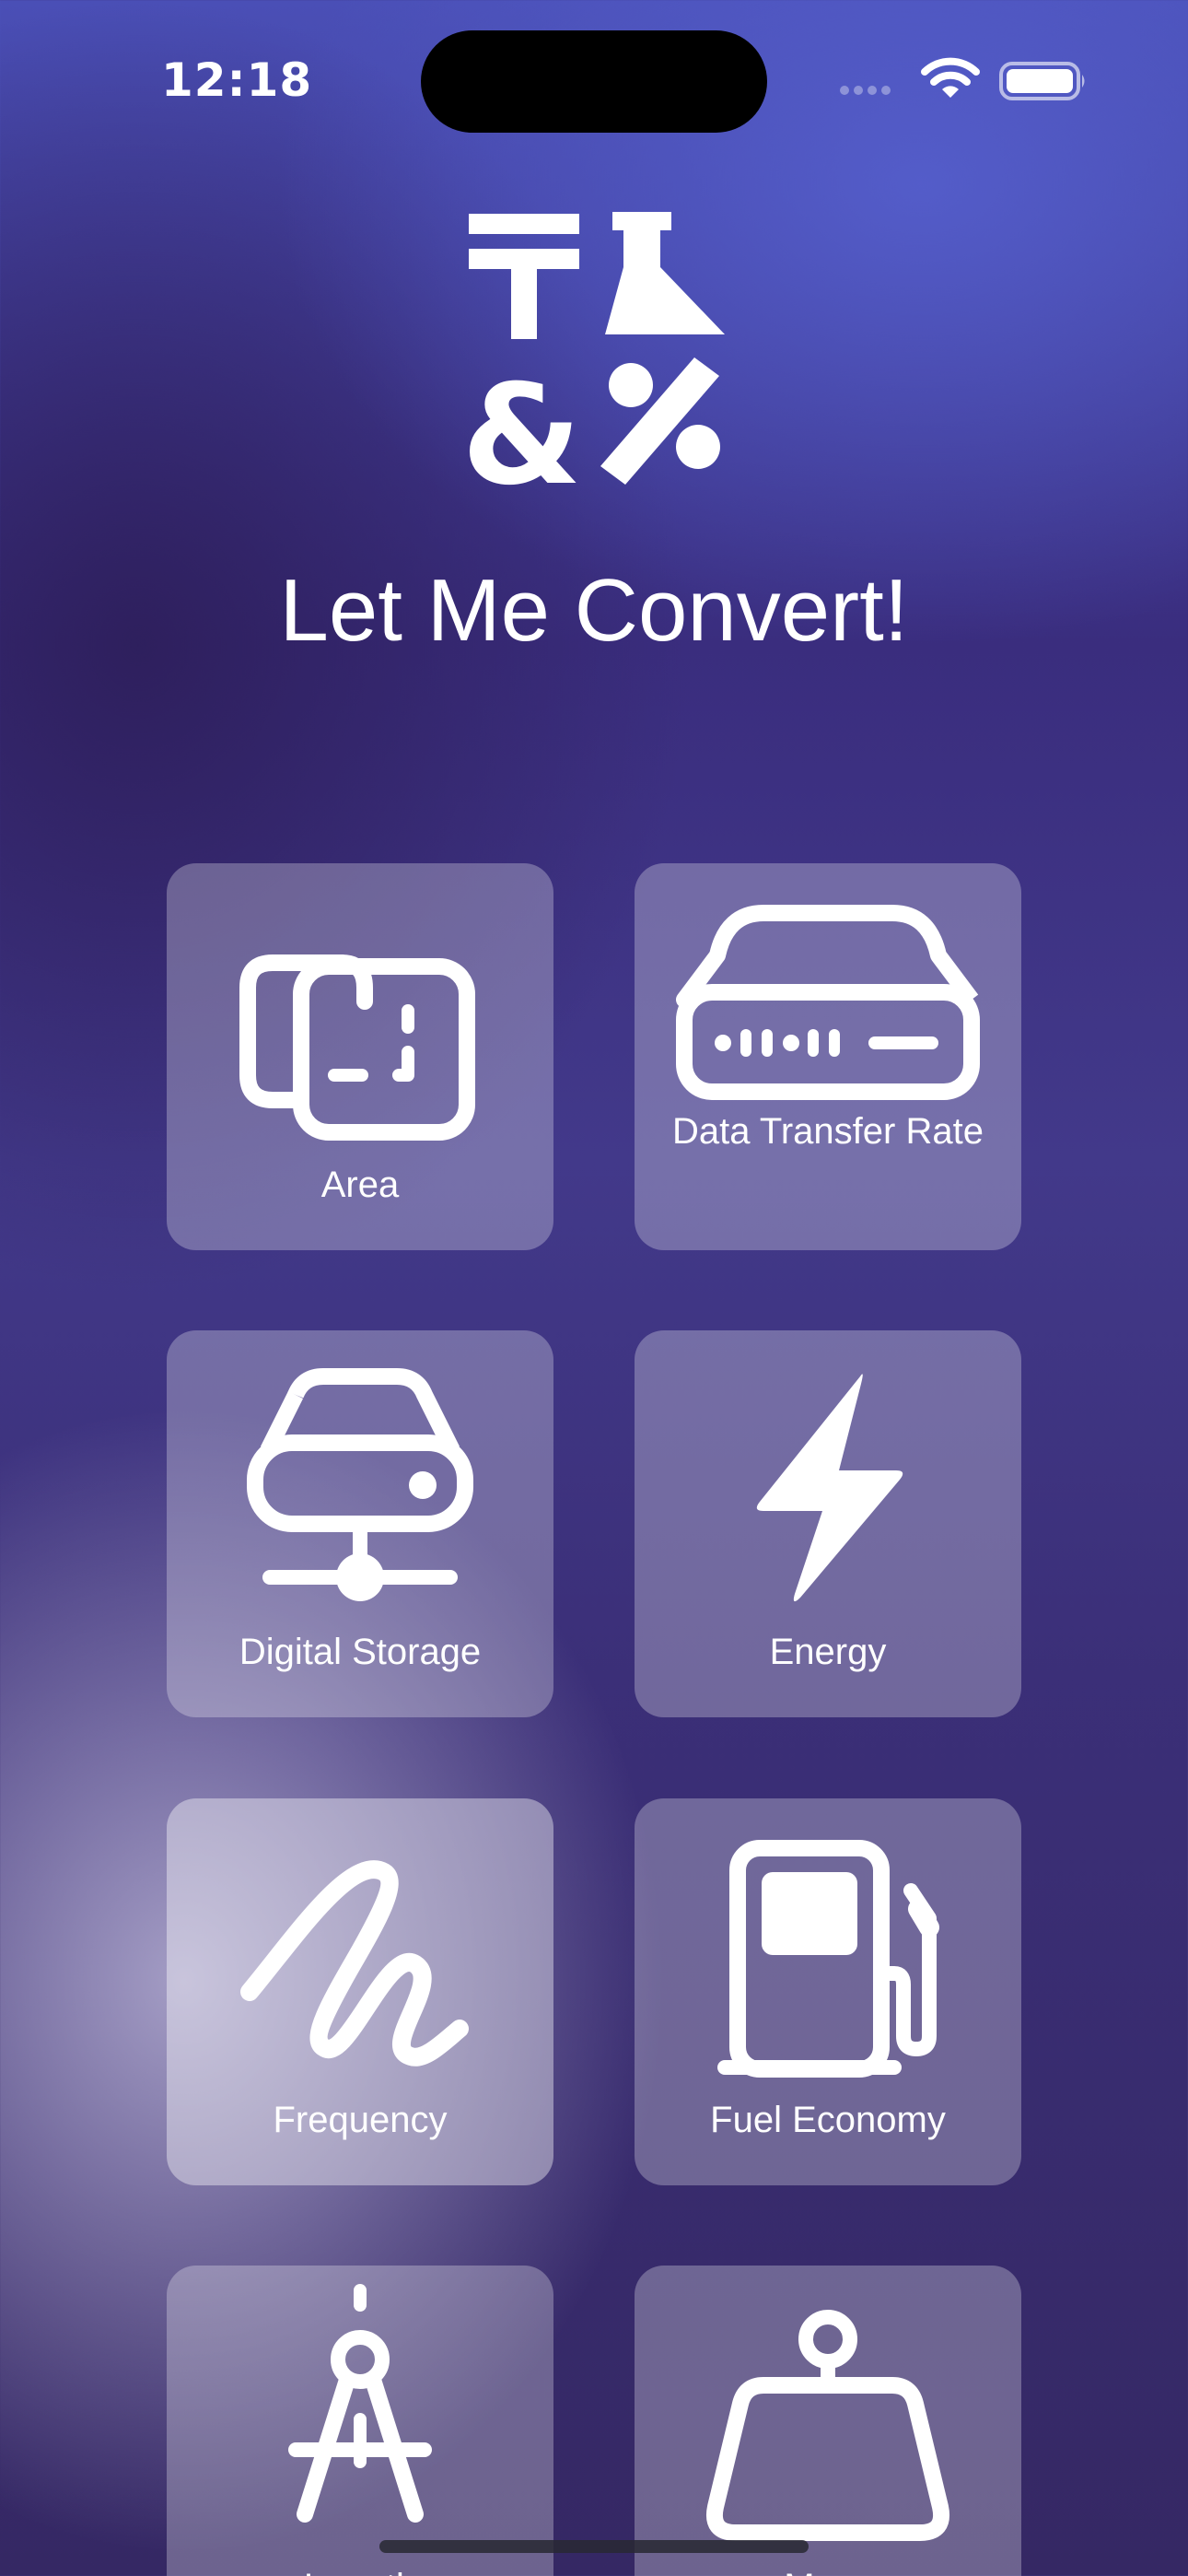 The height and width of the screenshot is (2576, 1188). What do you see at coordinates (828, 2120) in the screenshot?
I see `tile-label: Fuel Economy` at bounding box center [828, 2120].